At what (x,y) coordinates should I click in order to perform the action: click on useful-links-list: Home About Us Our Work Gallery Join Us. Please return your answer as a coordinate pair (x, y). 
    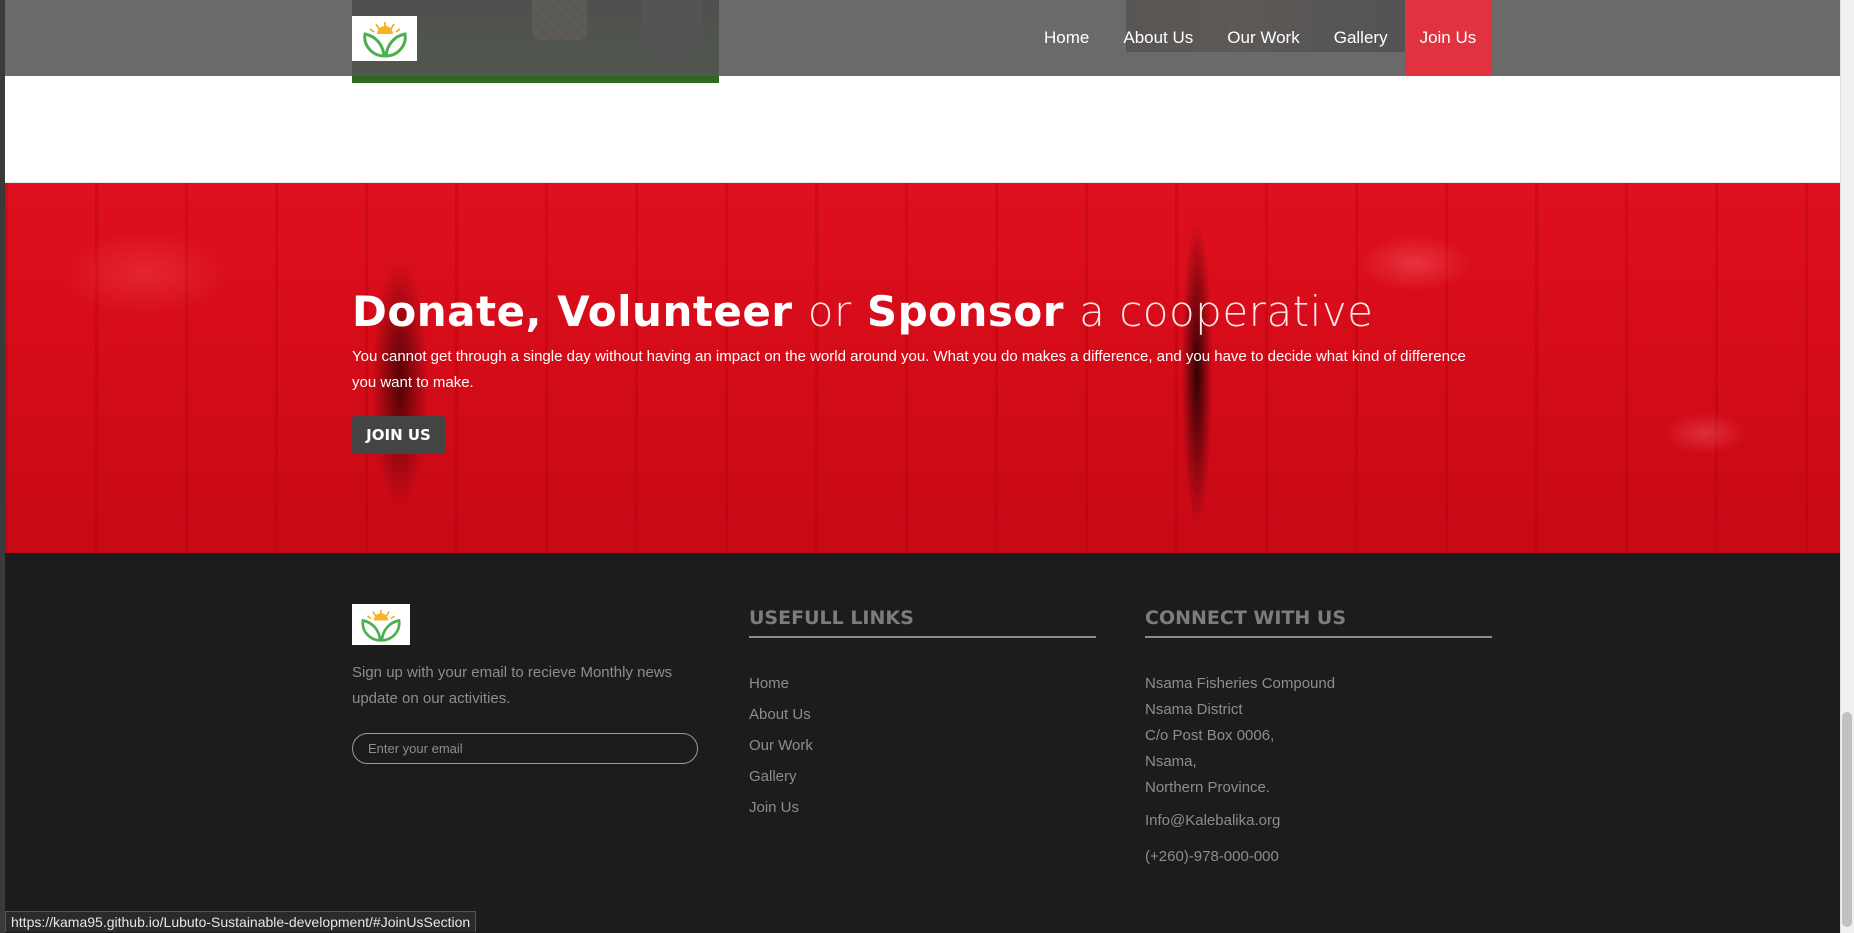
    Looking at the image, I should click on (781, 745).